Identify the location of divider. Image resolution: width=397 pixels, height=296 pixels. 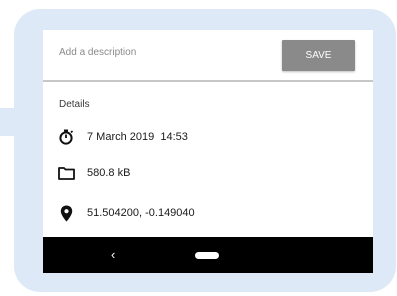
(208, 81).